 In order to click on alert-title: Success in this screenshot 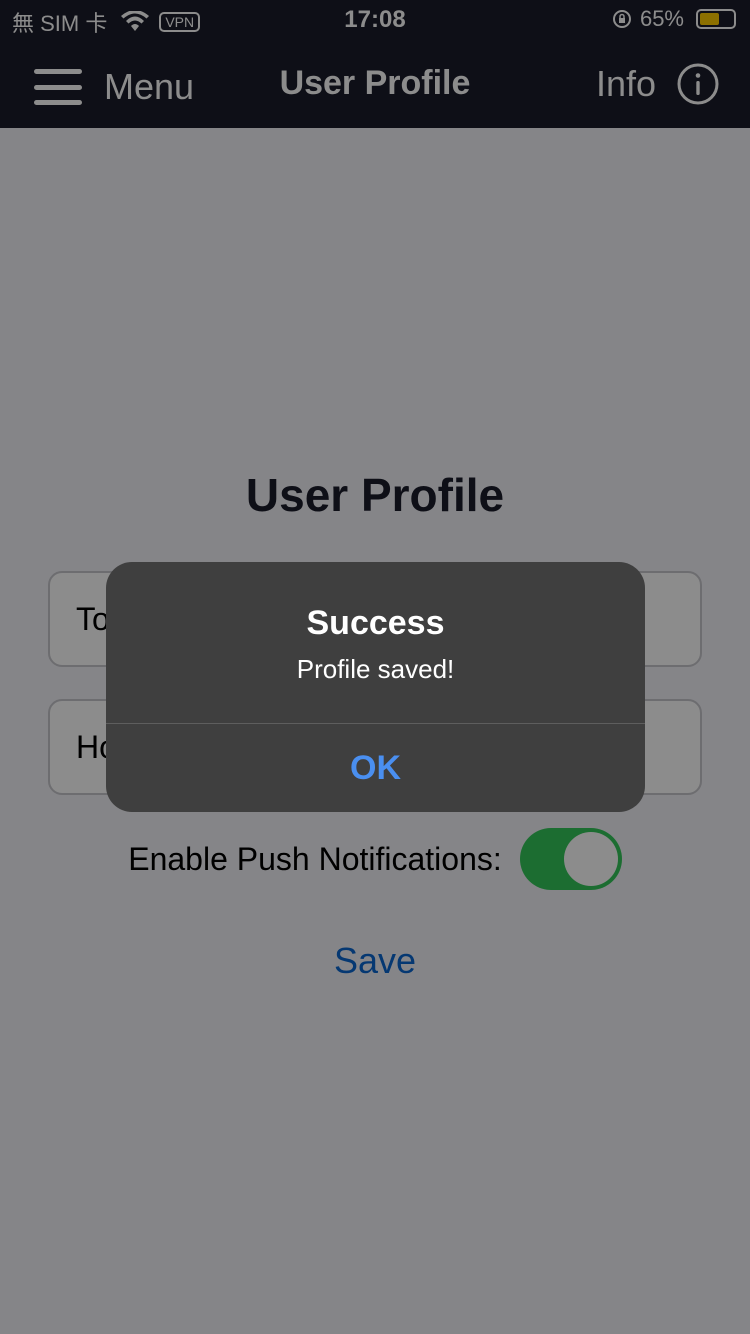, I will do `click(375, 623)`.